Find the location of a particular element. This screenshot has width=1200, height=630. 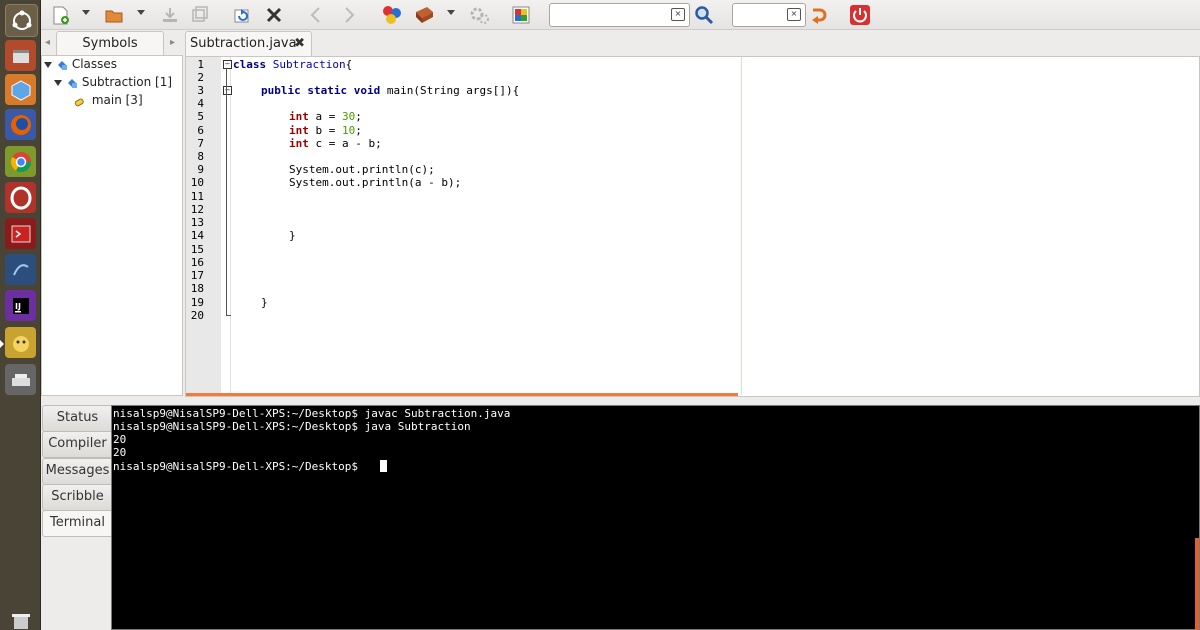

unity-launcher: IJ is located at coordinates (20, 315).